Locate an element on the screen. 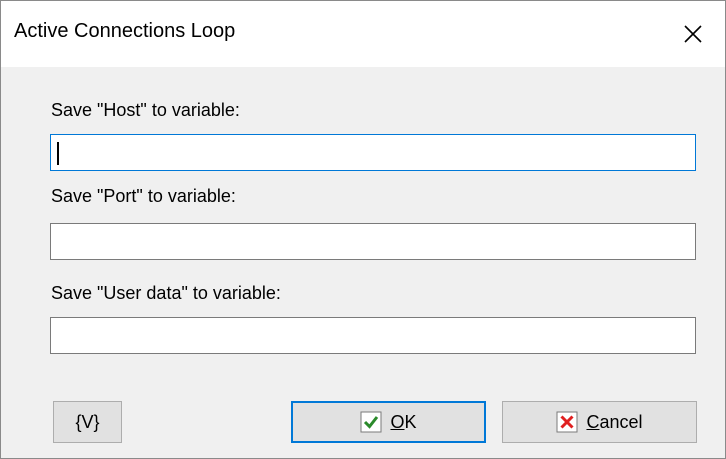  ok-button-label: OK is located at coordinates (403, 421).